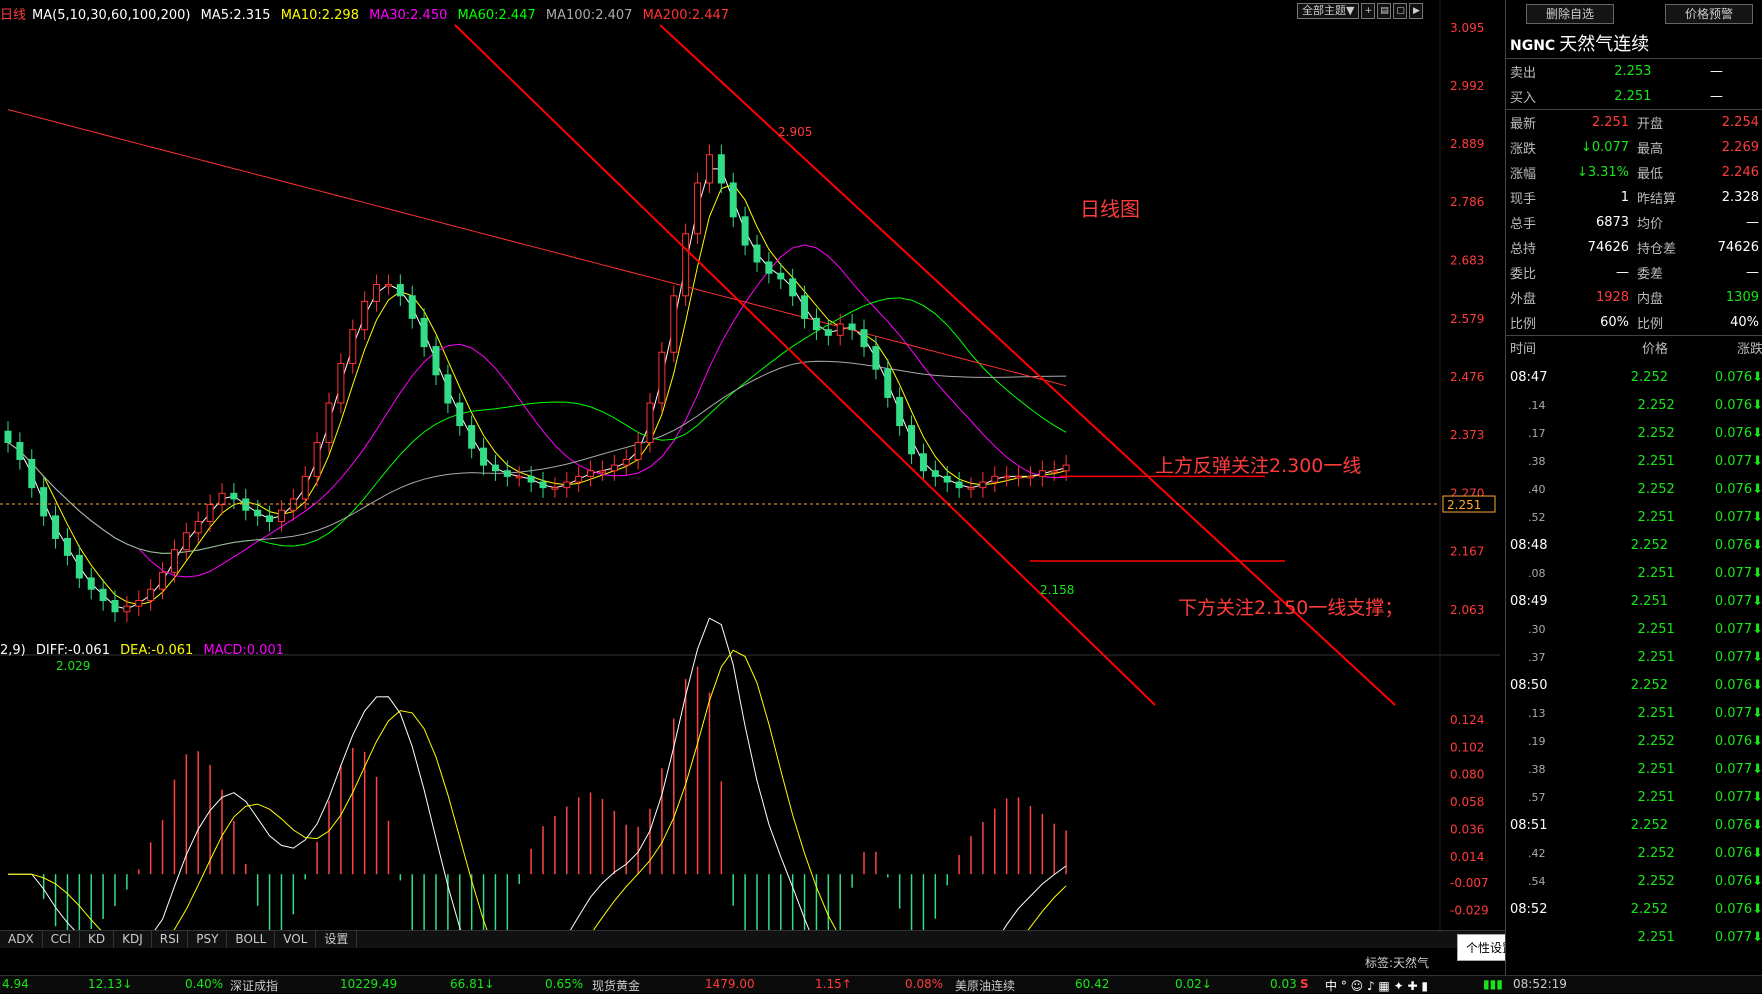  Describe the element at coordinates (1368, 11) in the screenshot. I see `crosshair-icon: +` at that location.